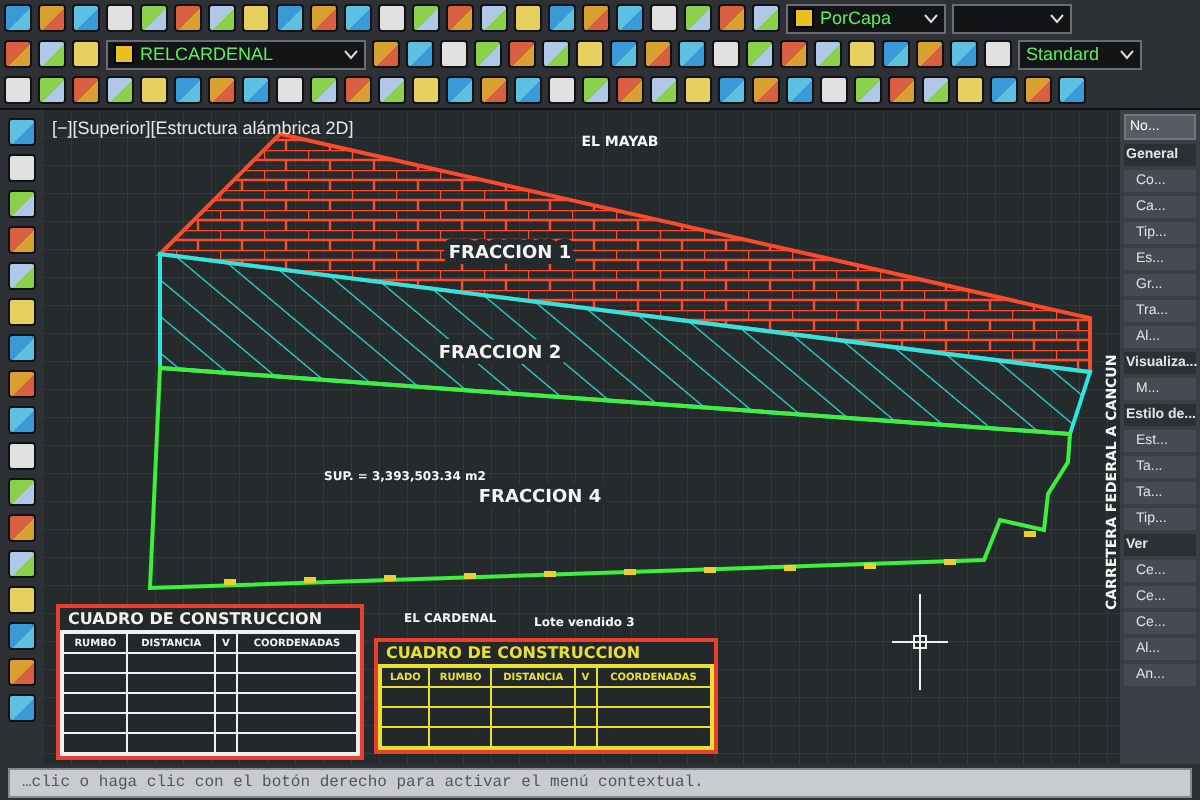  What do you see at coordinates (1057, 18) in the screenshot?
I see `caret-icon` at bounding box center [1057, 18].